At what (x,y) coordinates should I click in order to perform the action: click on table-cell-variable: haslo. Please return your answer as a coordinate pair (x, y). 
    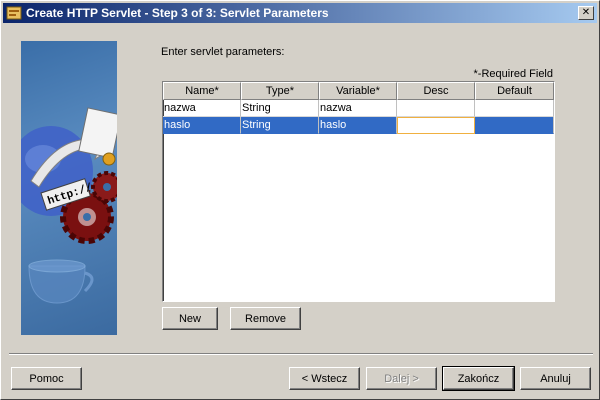
    Looking at the image, I should click on (358, 125).